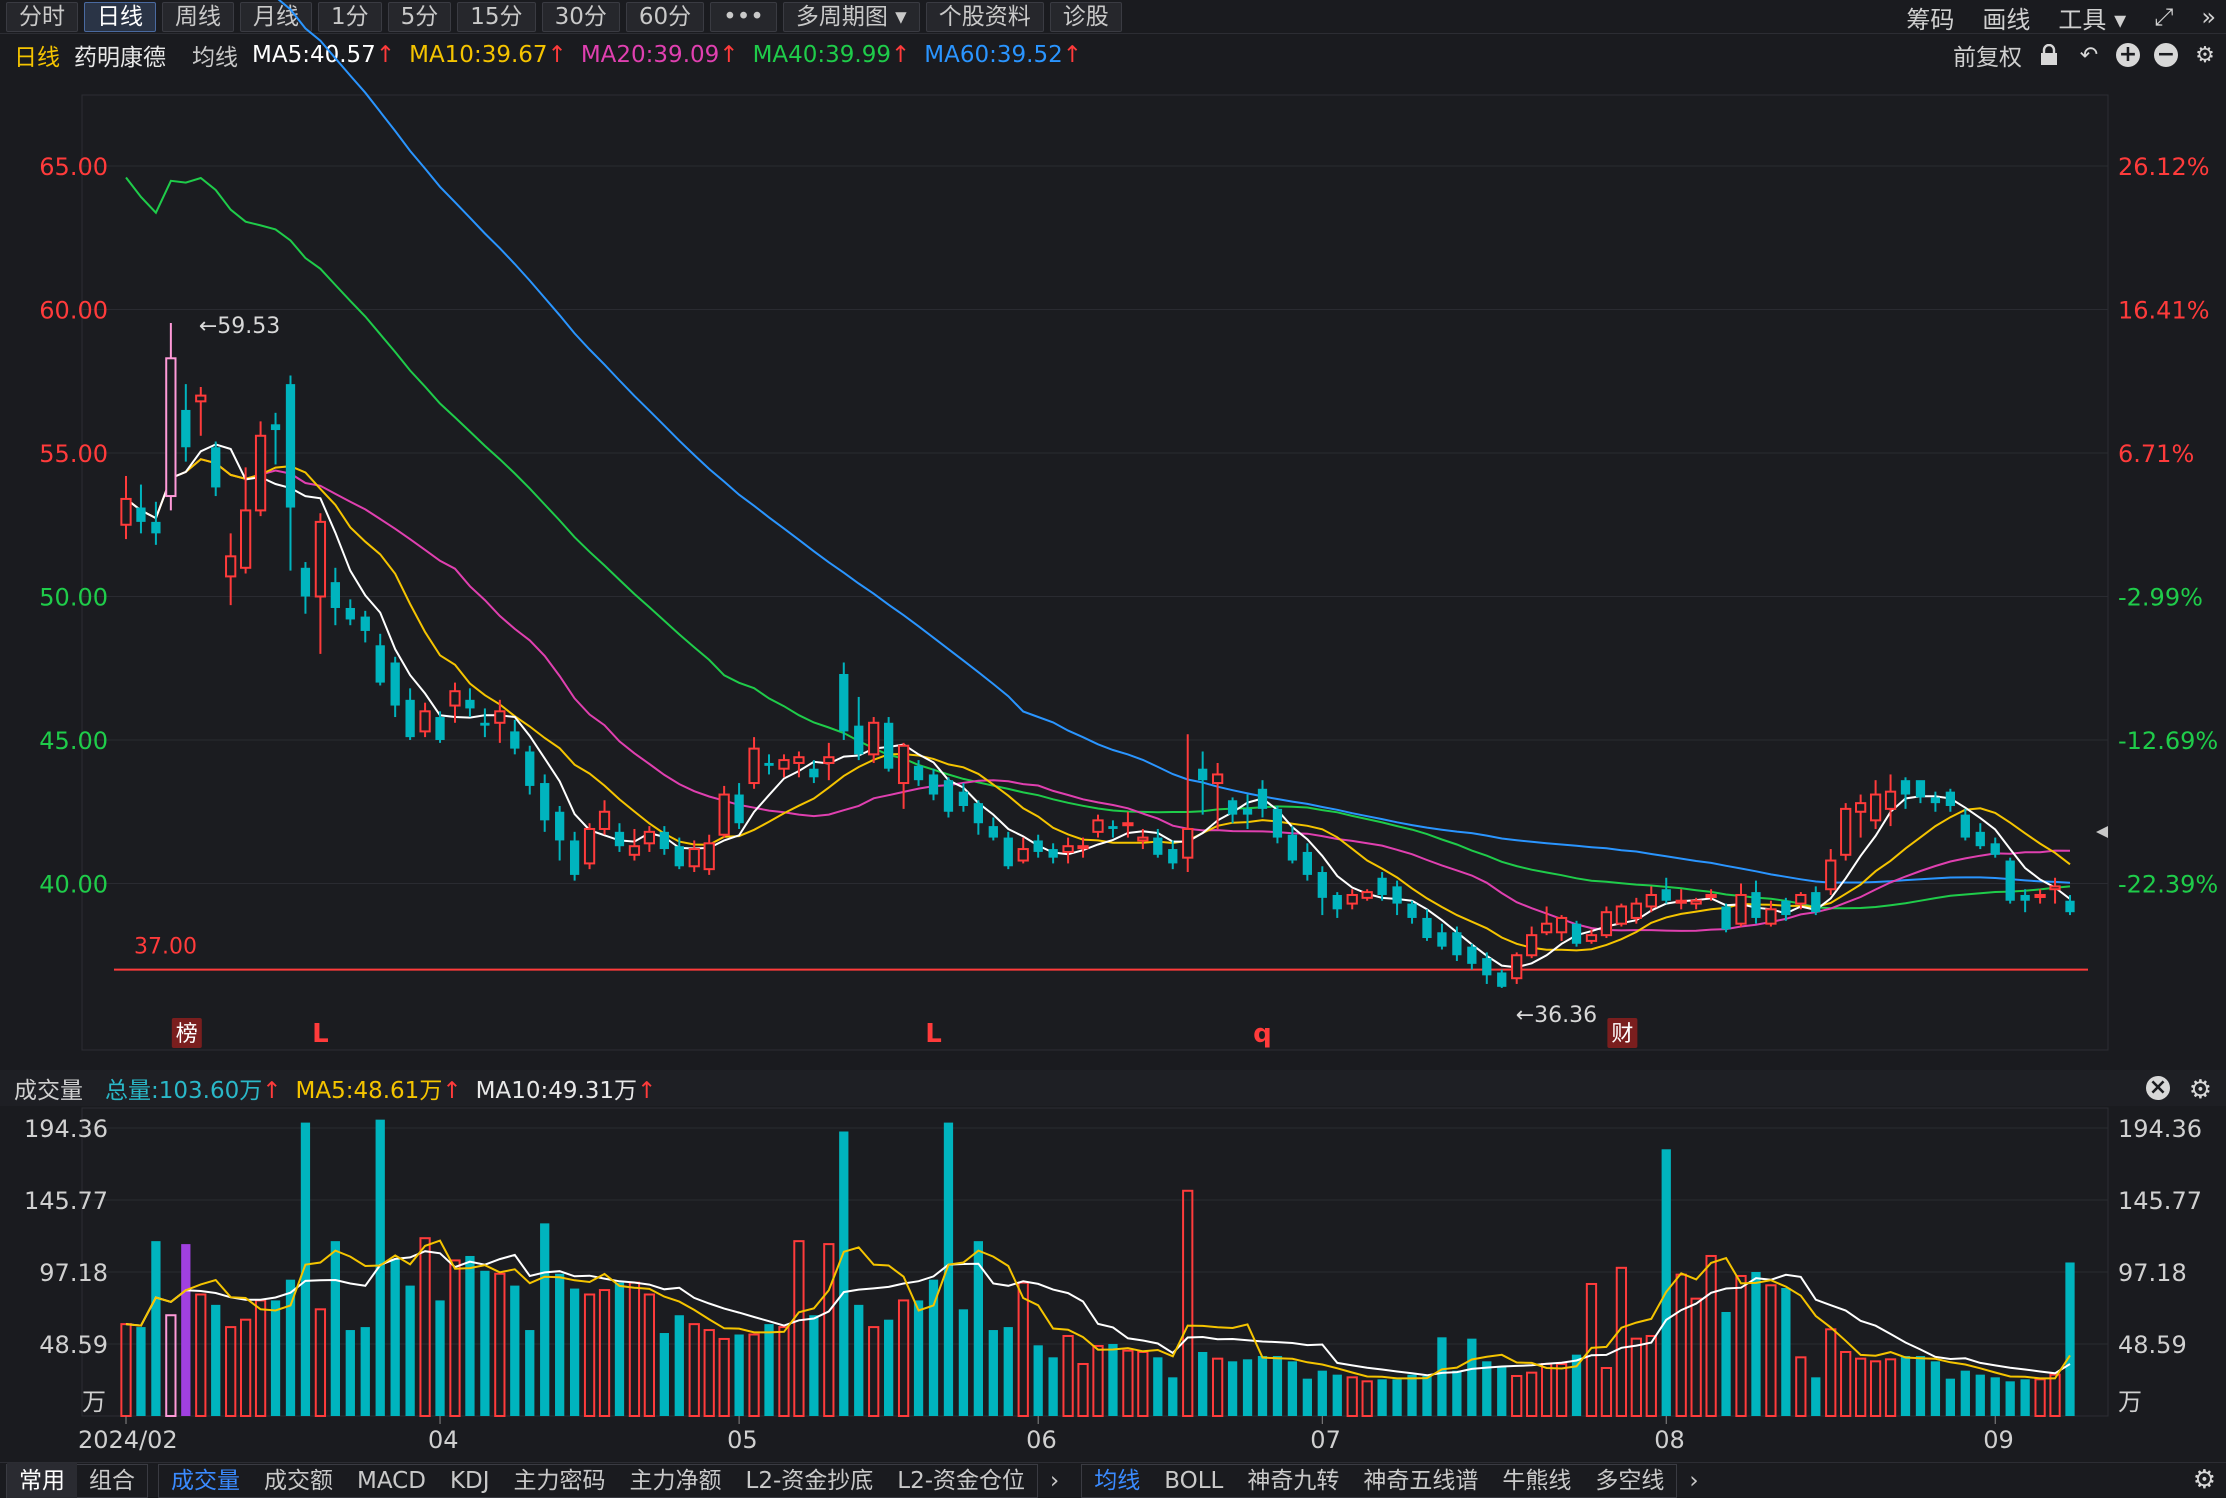 This screenshot has width=2226, height=1498. What do you see at coordinates (298, 1480) in the screenshot?
I see `tab-g2-1: 成交额` at bounding box center [298, 1480].